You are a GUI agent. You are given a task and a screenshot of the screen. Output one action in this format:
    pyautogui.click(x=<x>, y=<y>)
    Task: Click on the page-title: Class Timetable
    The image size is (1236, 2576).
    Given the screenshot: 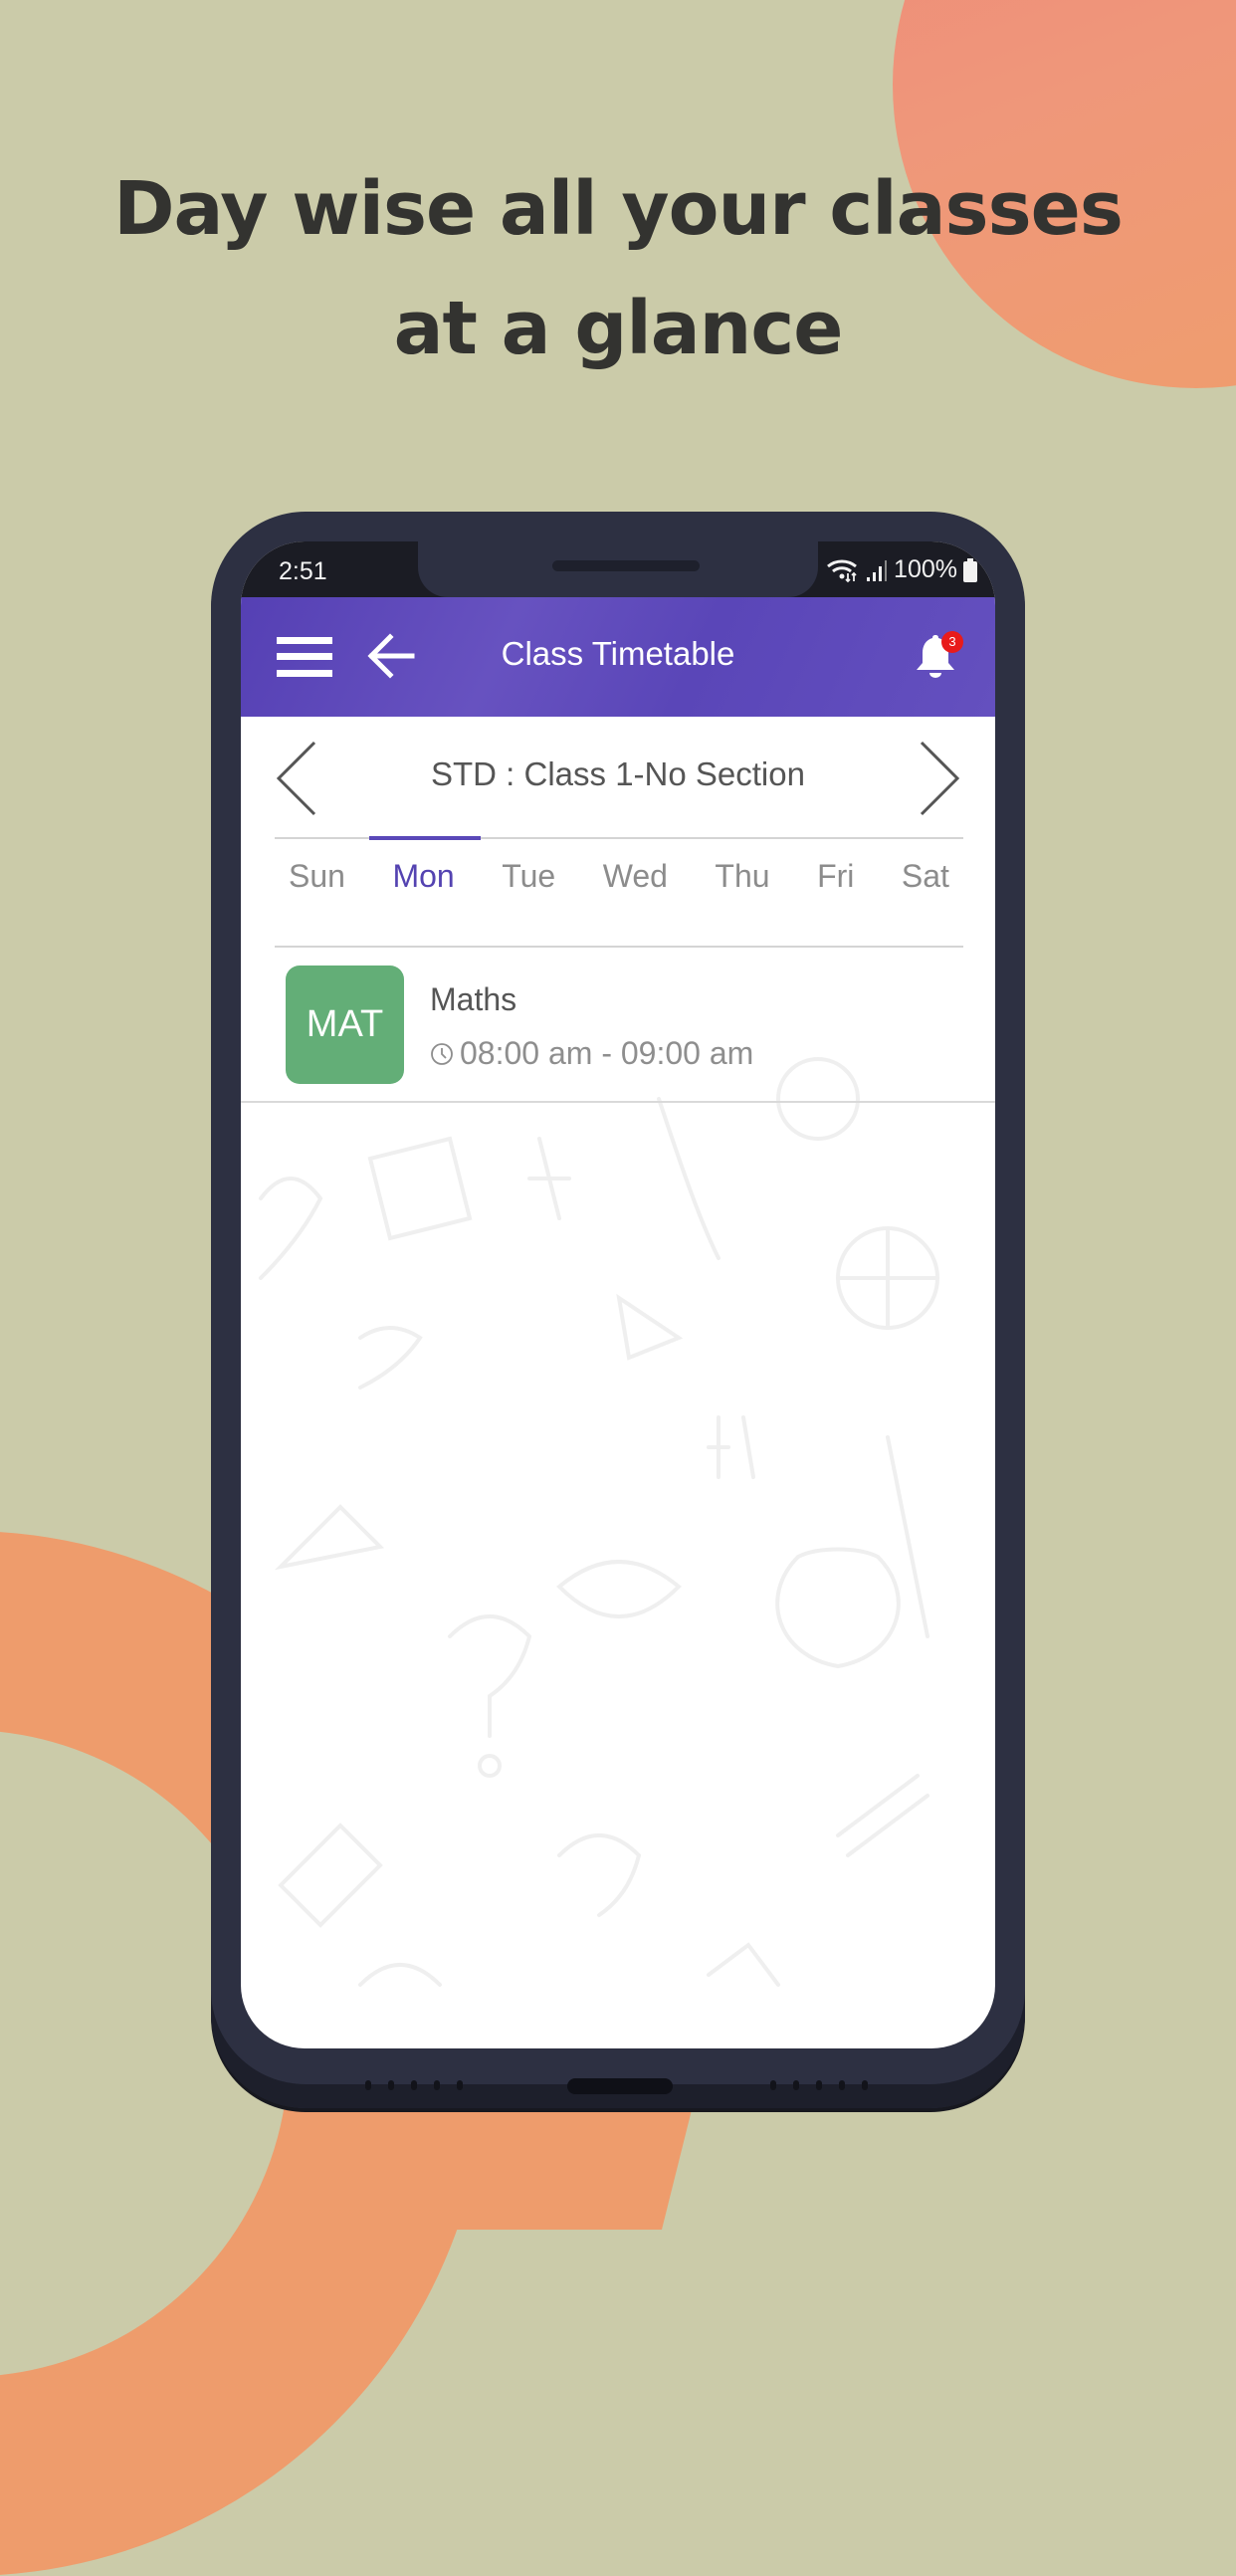 What is the action you would take?
    pyautogui.click(x=618, y=653)
    